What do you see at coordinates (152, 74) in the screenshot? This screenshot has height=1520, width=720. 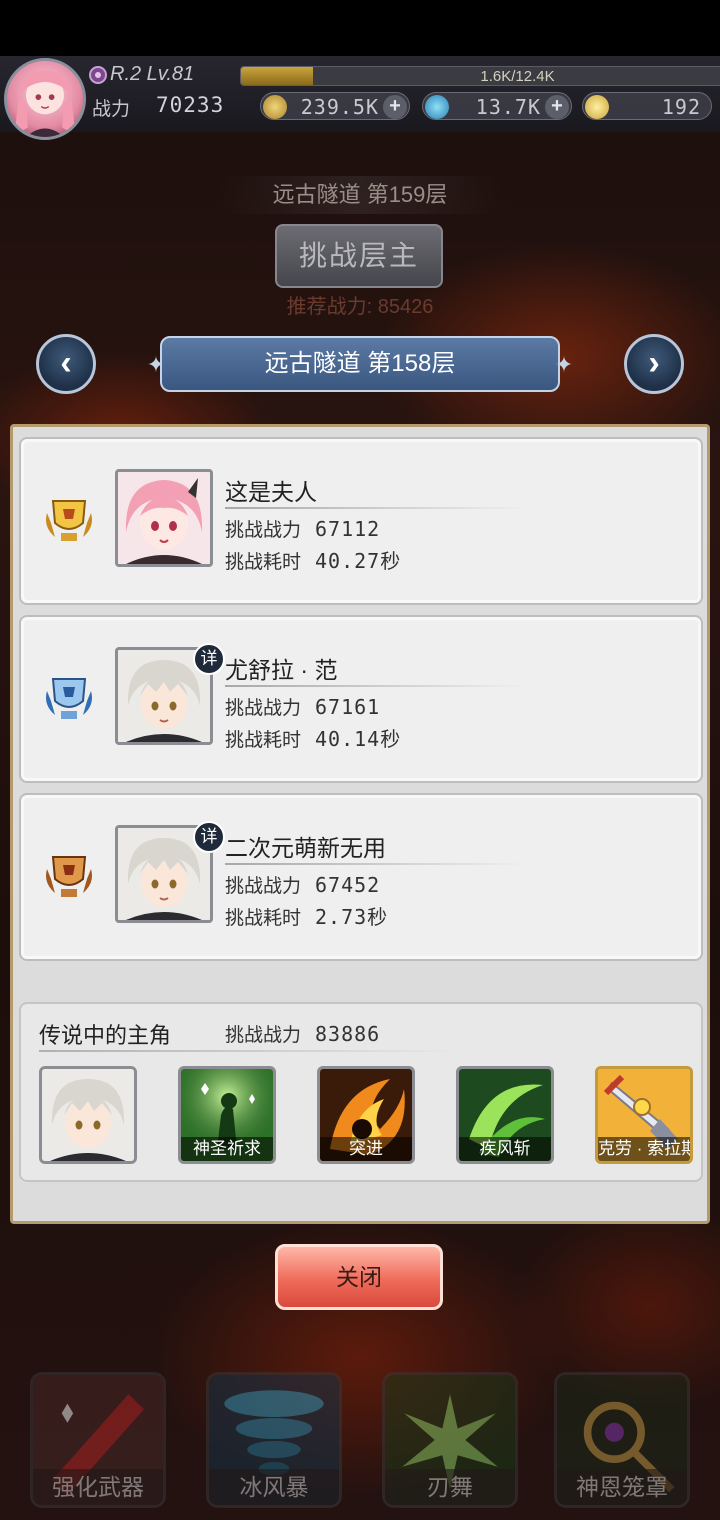 I see `level-text: R.2 Lv.81` at bounding box center [152, 74].